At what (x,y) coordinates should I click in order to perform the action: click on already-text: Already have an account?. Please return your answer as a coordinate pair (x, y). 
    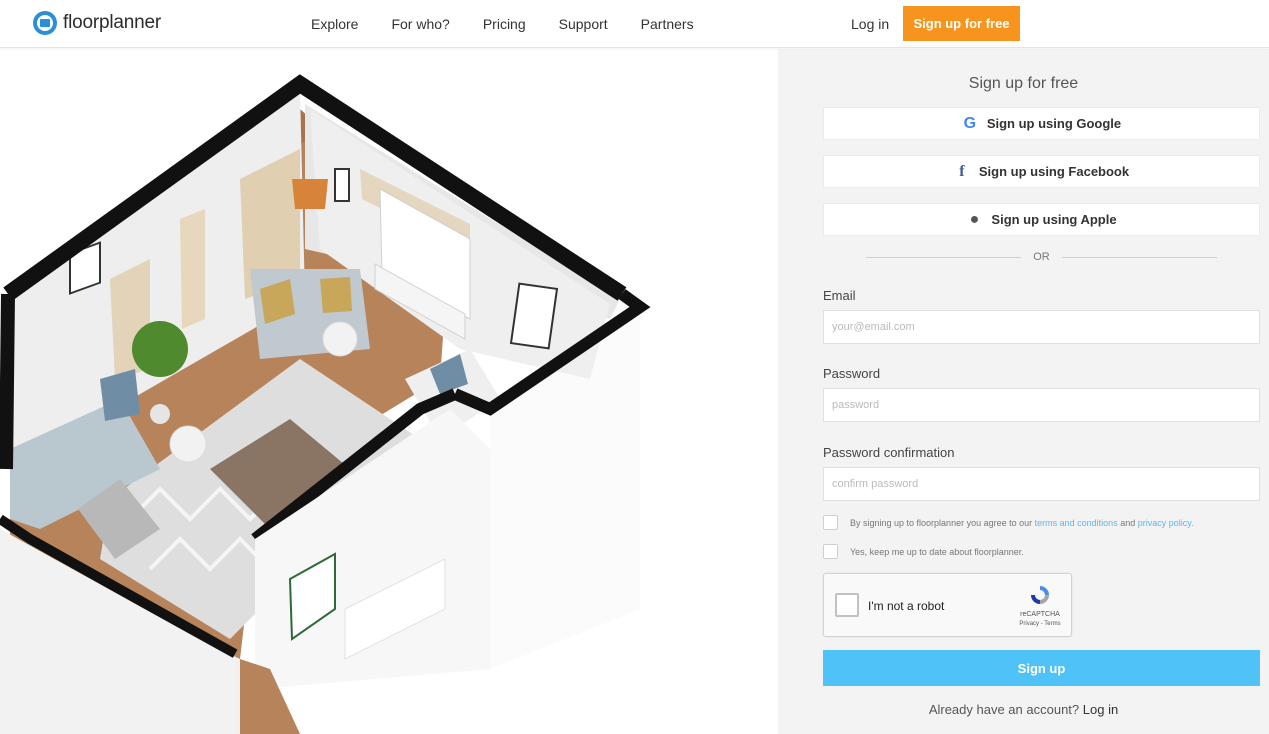
    Looking at the image, I should click on (1004, 709).